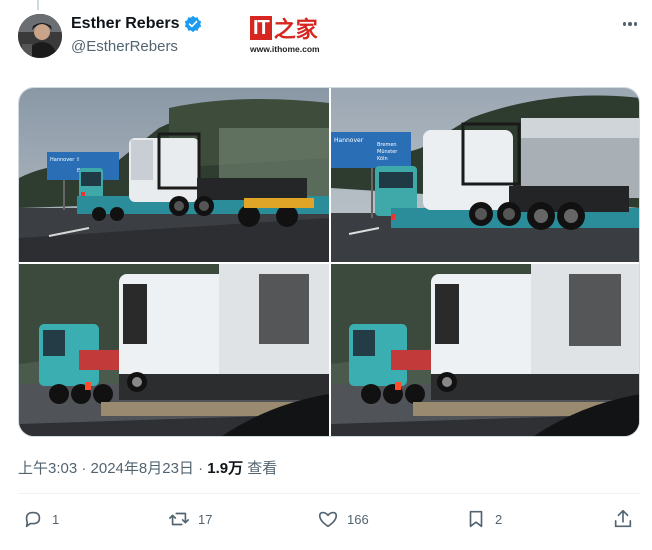  What do you see at coordinates (106, 468) in the screenshot?
I see `timestamp: 上午3:03 · 2024年8月23日` at bounding box center [106, 468].